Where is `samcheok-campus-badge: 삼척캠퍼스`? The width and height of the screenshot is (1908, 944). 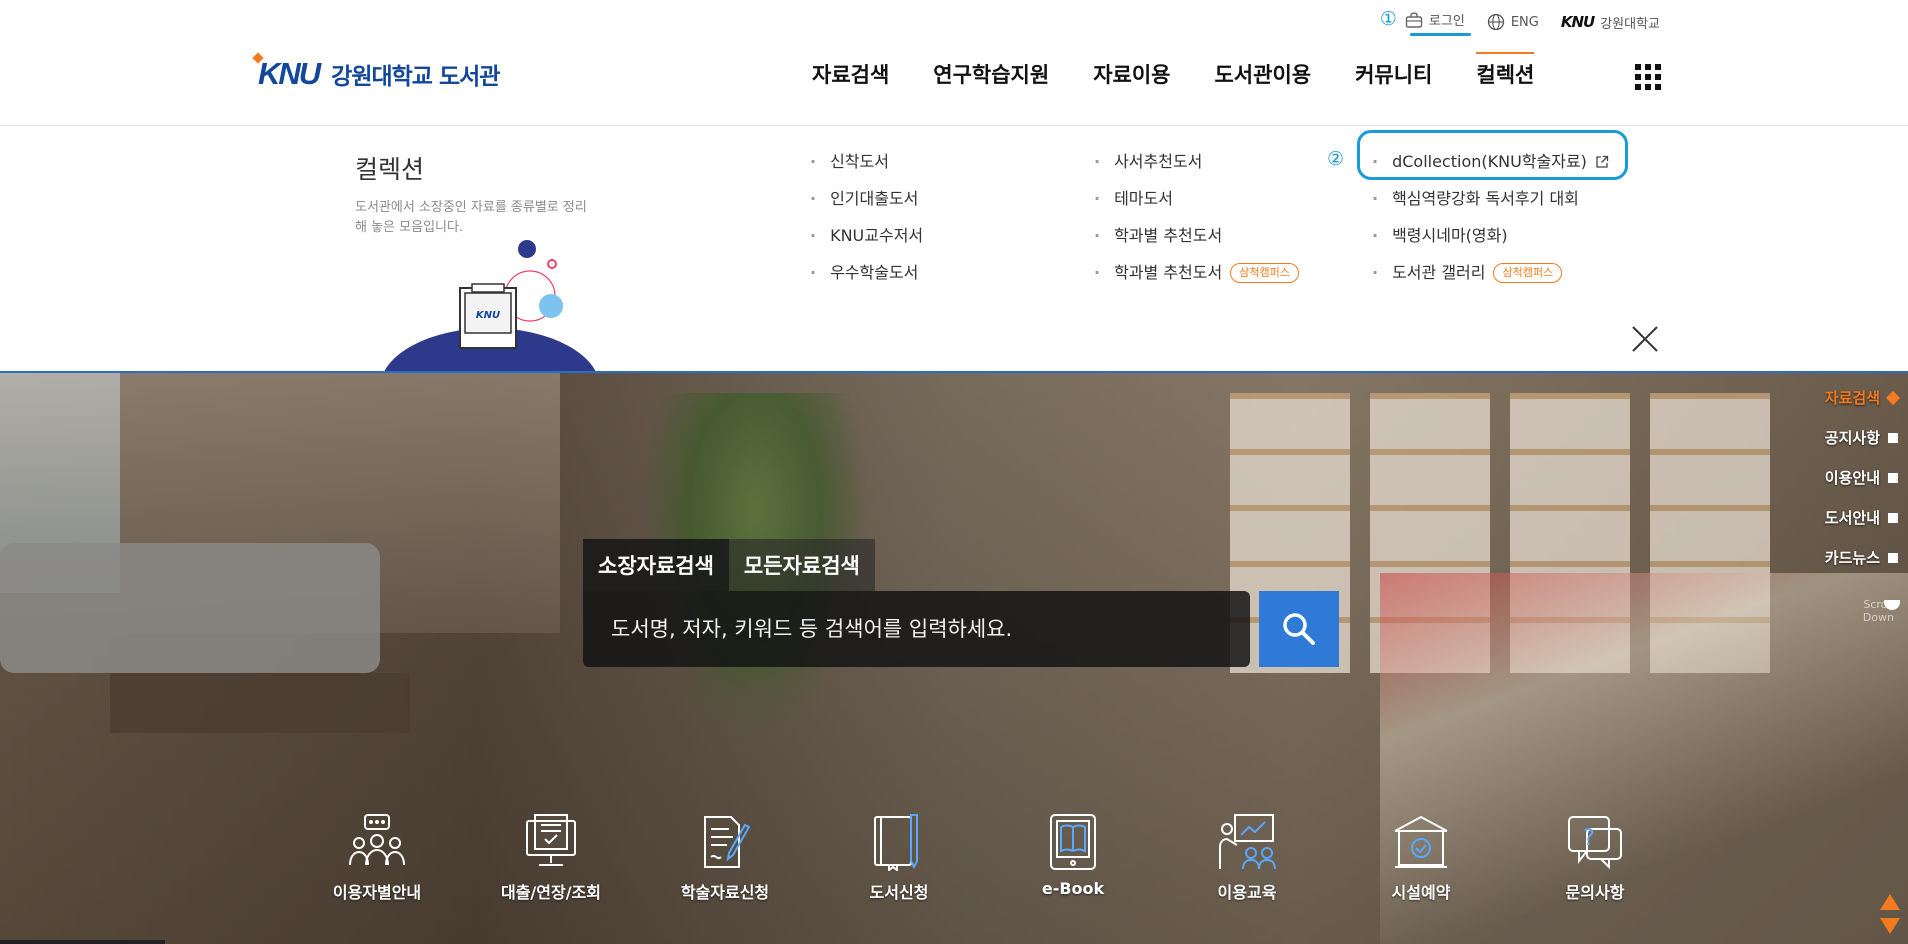
samcheok-campus-badge: 삼척캠퍼스 is located at coordinates (1528, 273).